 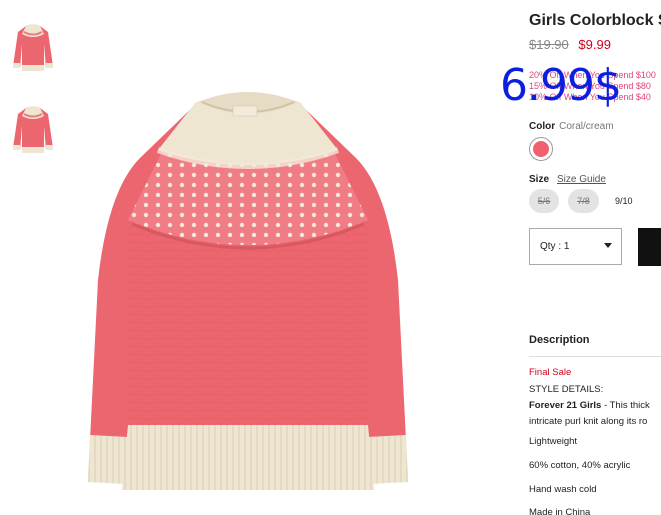 What do you see at coordinates (541, 149) in the screenshot?
I see `color-swatch-coral` at bounding box center [541, 149].